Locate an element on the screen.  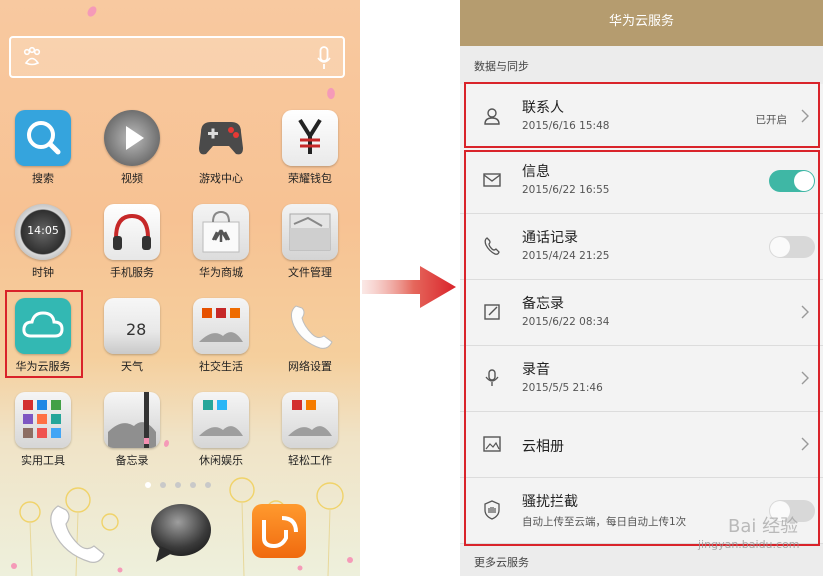
app-label: 荣耀钱包 is located at coordinates (310, 178).